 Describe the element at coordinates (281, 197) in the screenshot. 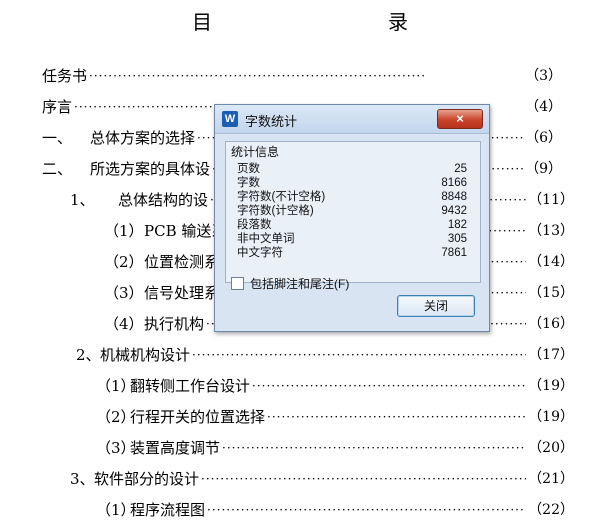

I see `stat-label: 字符数(不计空格)` at that location.